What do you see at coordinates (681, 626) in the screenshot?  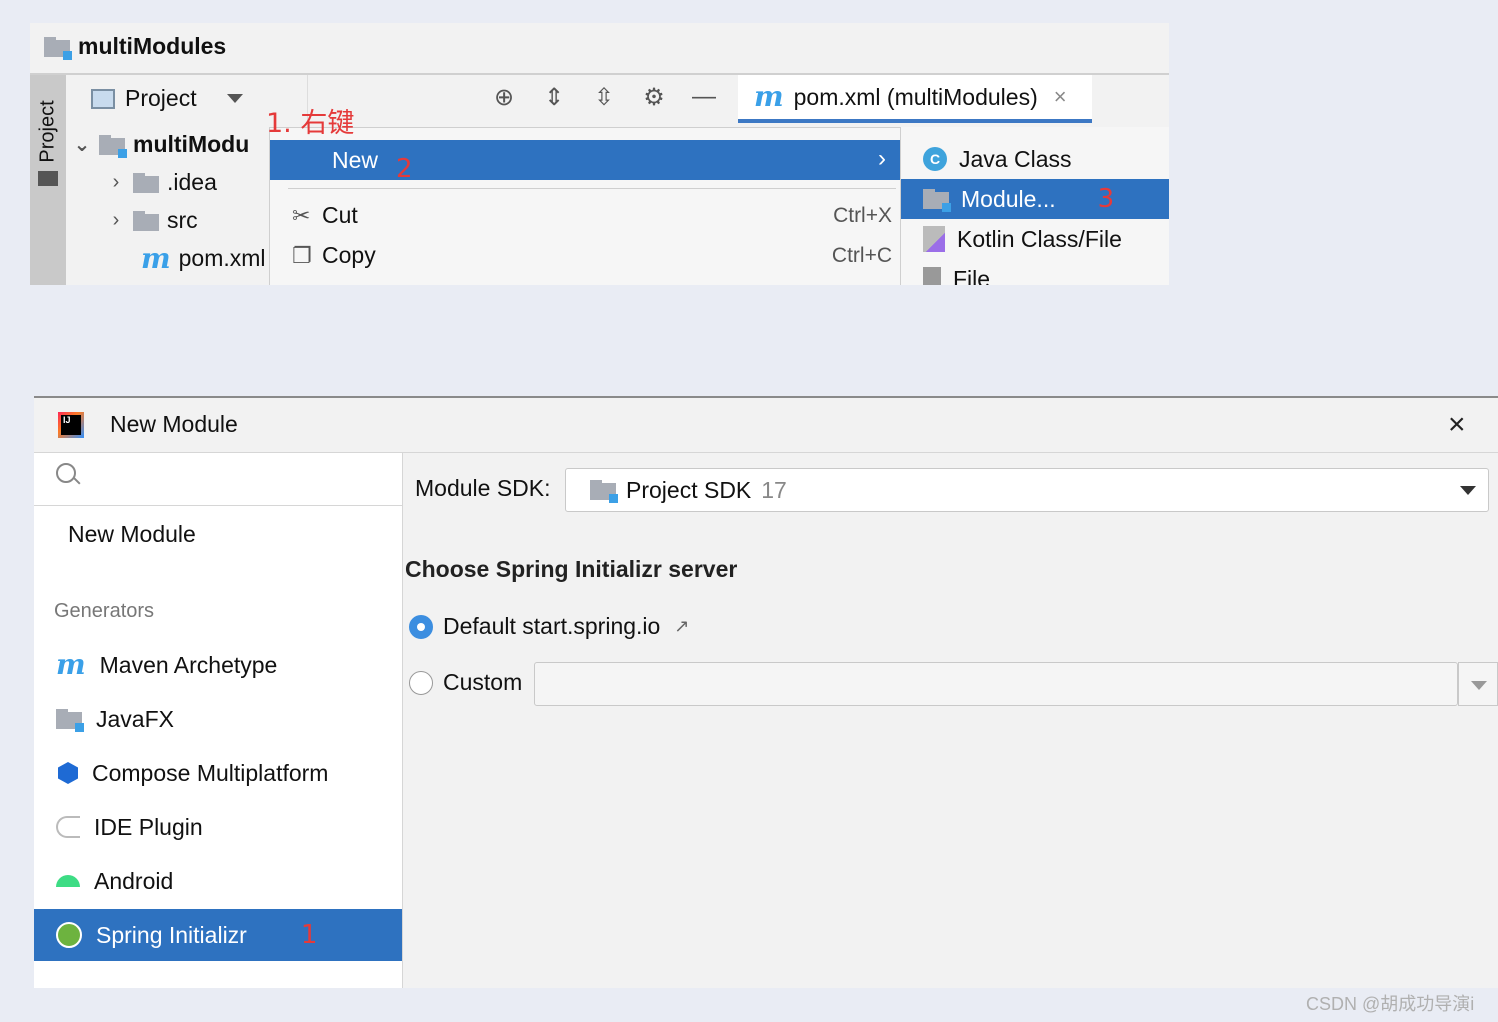 I see `external-link-icon: ↗` at bounding box center [681, 626].